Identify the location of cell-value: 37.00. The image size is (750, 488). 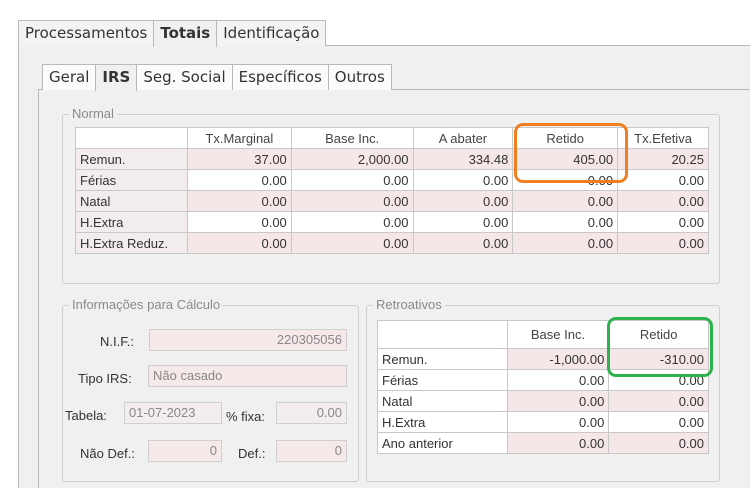
(239, 159).